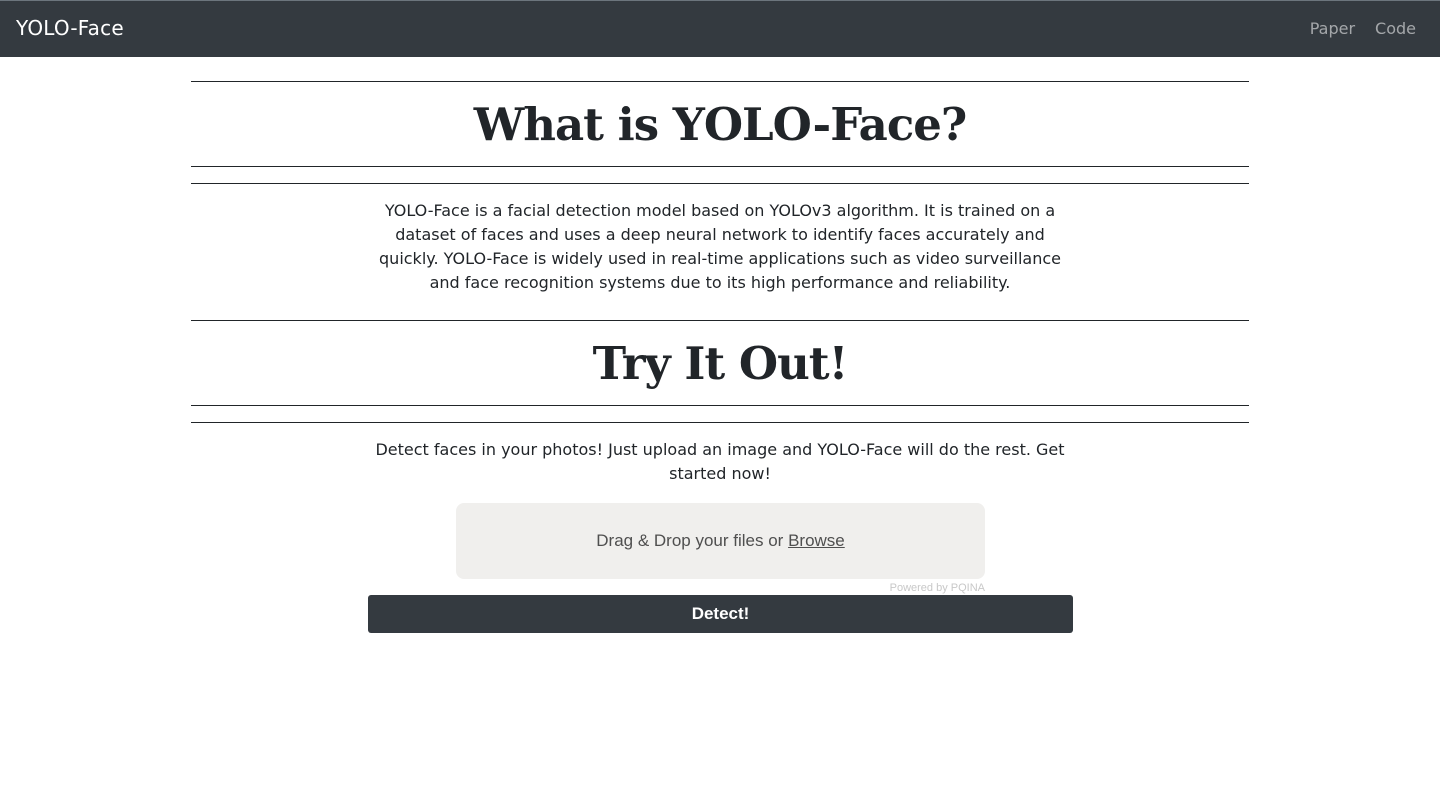 The height and width of the screenshot is (790, 1440). Describe the element at coordinates (720, 363) in the screenshot. I see `try-heading: Try It Out!` at that location.